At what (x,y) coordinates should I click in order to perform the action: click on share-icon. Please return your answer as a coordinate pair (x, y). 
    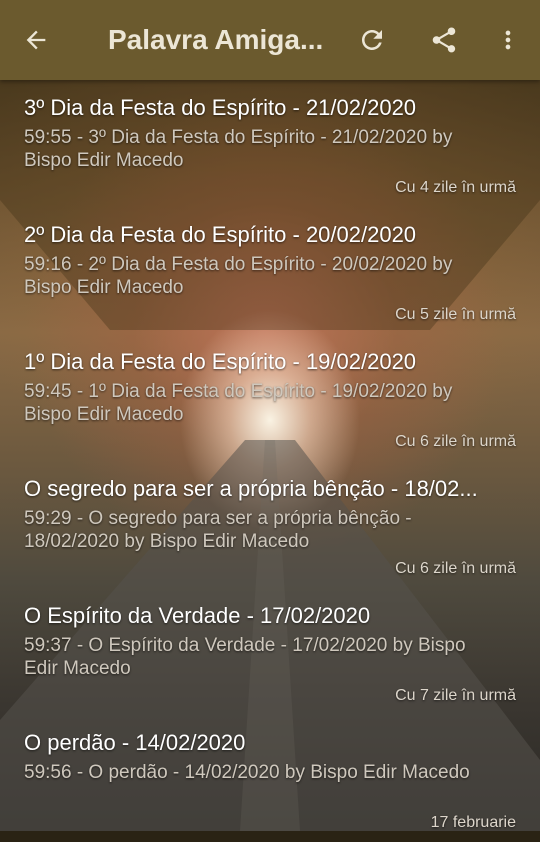
    Looking at the image, I should click on (444, 40).